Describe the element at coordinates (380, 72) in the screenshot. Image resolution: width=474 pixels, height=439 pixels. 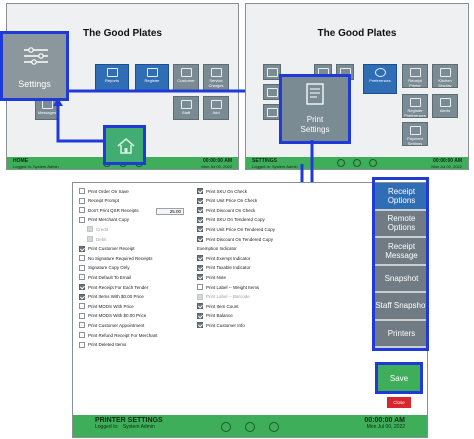
I see `check-circle-icon` at that location.